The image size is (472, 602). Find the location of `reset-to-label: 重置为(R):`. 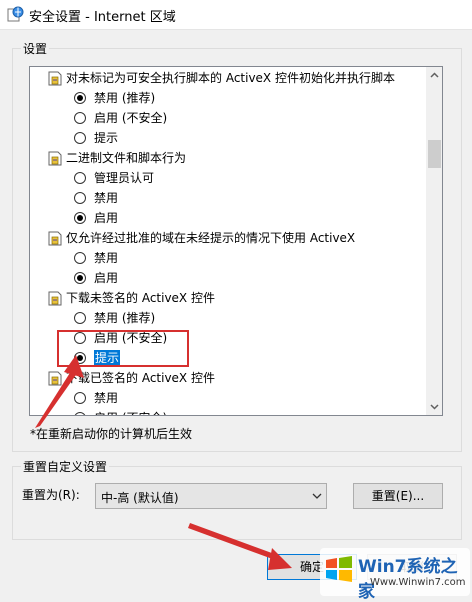

reset-to-label: 重置为(R): is located at coordinates (51, 495).